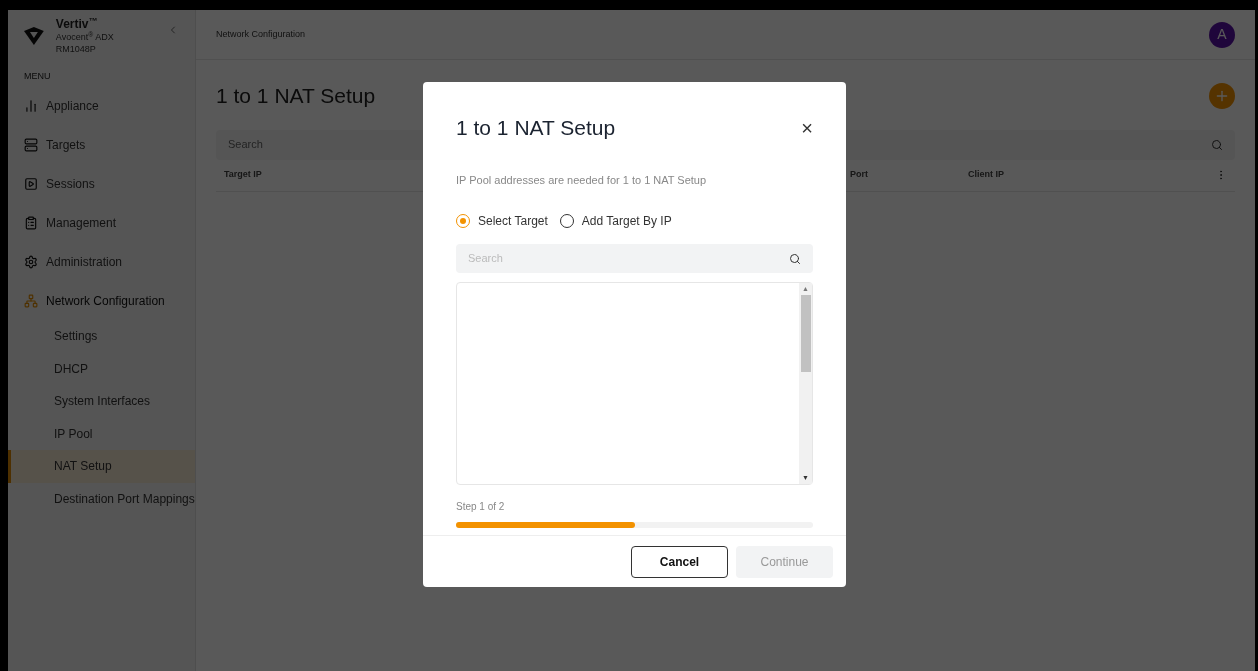 The height and width of the screenshot is (671, 1258). Describe the element at coordinates (481, 507) in the screenshot. I see `step-label: Step 1 of 2` at that location.